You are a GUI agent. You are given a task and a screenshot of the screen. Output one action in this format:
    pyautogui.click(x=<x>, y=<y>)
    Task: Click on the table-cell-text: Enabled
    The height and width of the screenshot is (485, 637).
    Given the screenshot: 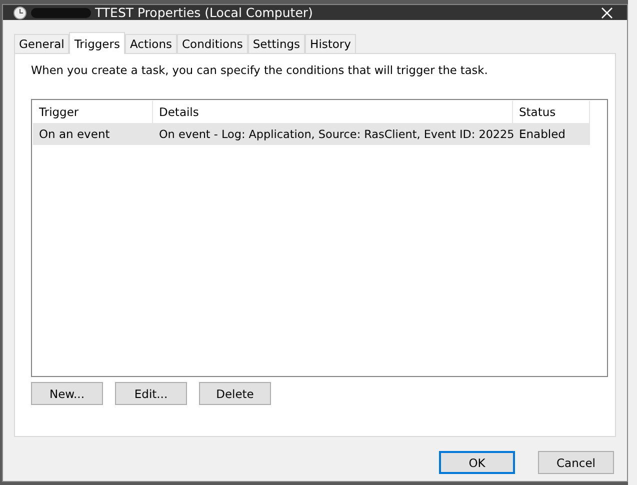 What is the action you would take?
    pyautogui.click(x=542, y=134)
    